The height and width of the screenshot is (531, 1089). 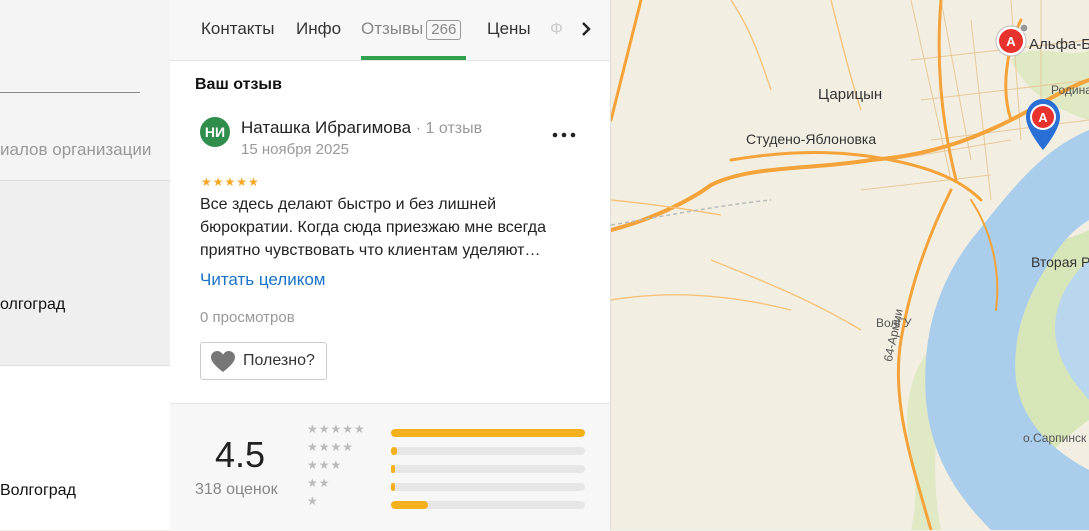 I want to click on rating-score: 4.5, so click(x=240, y=454).